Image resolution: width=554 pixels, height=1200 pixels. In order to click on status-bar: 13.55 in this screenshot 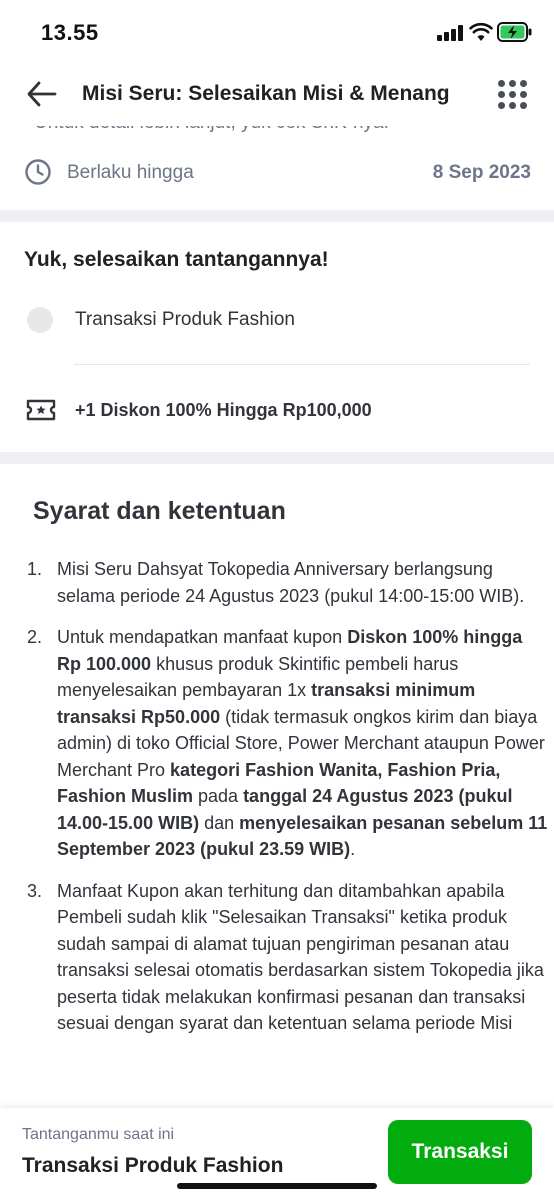, I will do `click(277, 32)`.